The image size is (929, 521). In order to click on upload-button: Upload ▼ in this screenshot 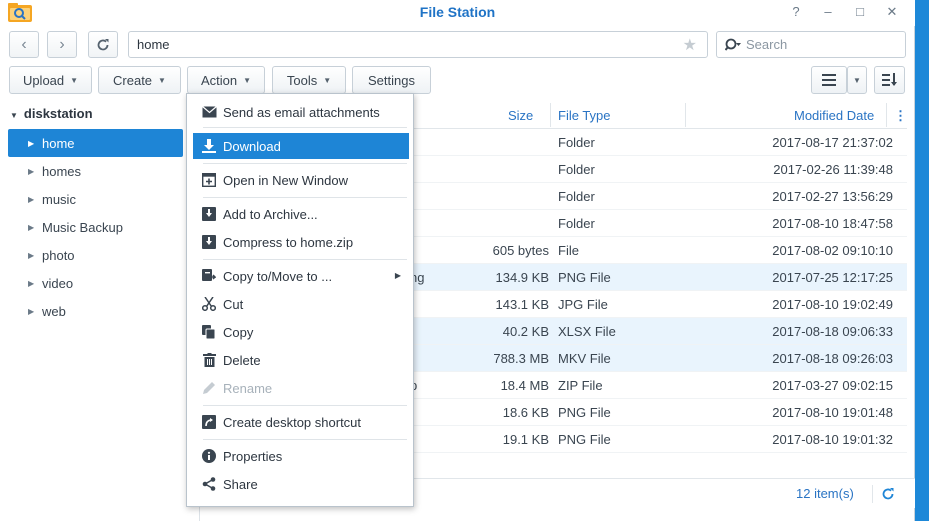, I will do `click(50, 80)`.